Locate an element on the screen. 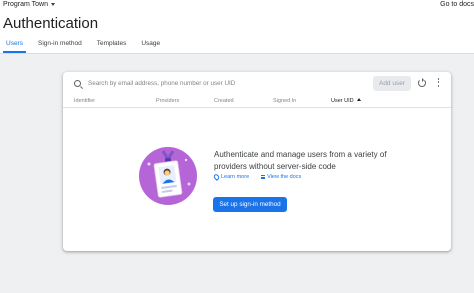 The image size is (474, 293). location-pin-icon is located at coordinates (216, 177).